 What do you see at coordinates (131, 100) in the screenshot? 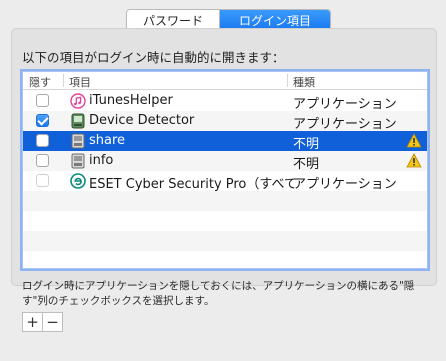
I see `item-name: iTunesHelper` at bounding box center [131, 100].